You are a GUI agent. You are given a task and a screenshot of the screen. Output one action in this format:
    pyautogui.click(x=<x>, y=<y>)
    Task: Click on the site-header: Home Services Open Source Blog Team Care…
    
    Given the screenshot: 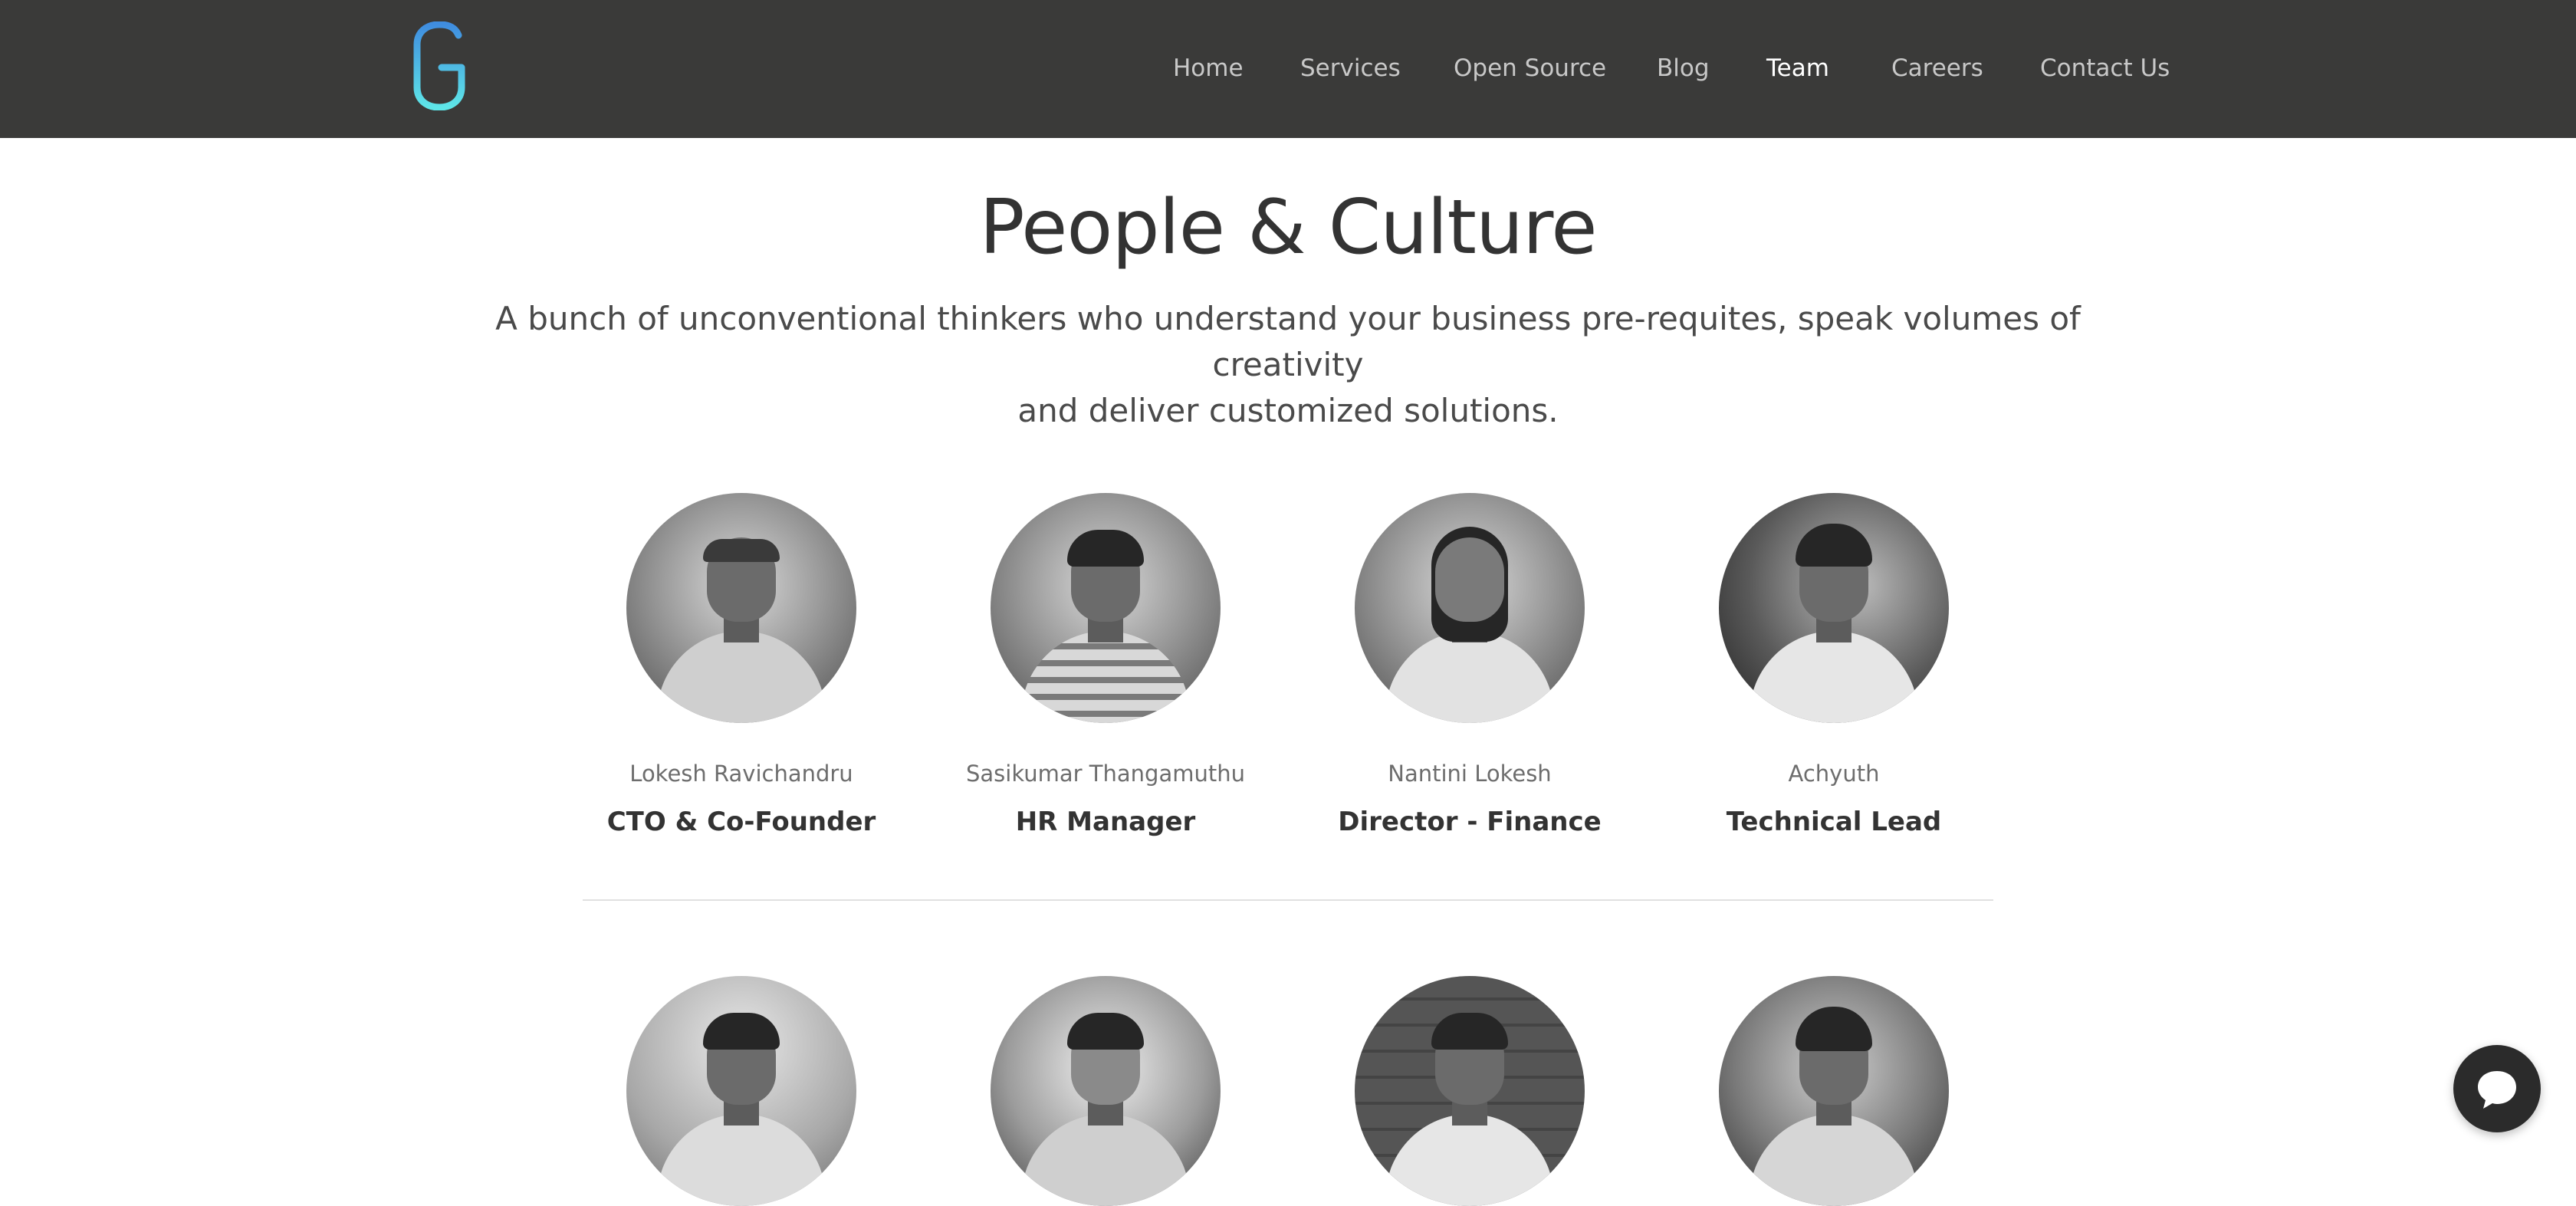 What is the action you would take?
    pyautogui.click(x=1288, y=69)
    